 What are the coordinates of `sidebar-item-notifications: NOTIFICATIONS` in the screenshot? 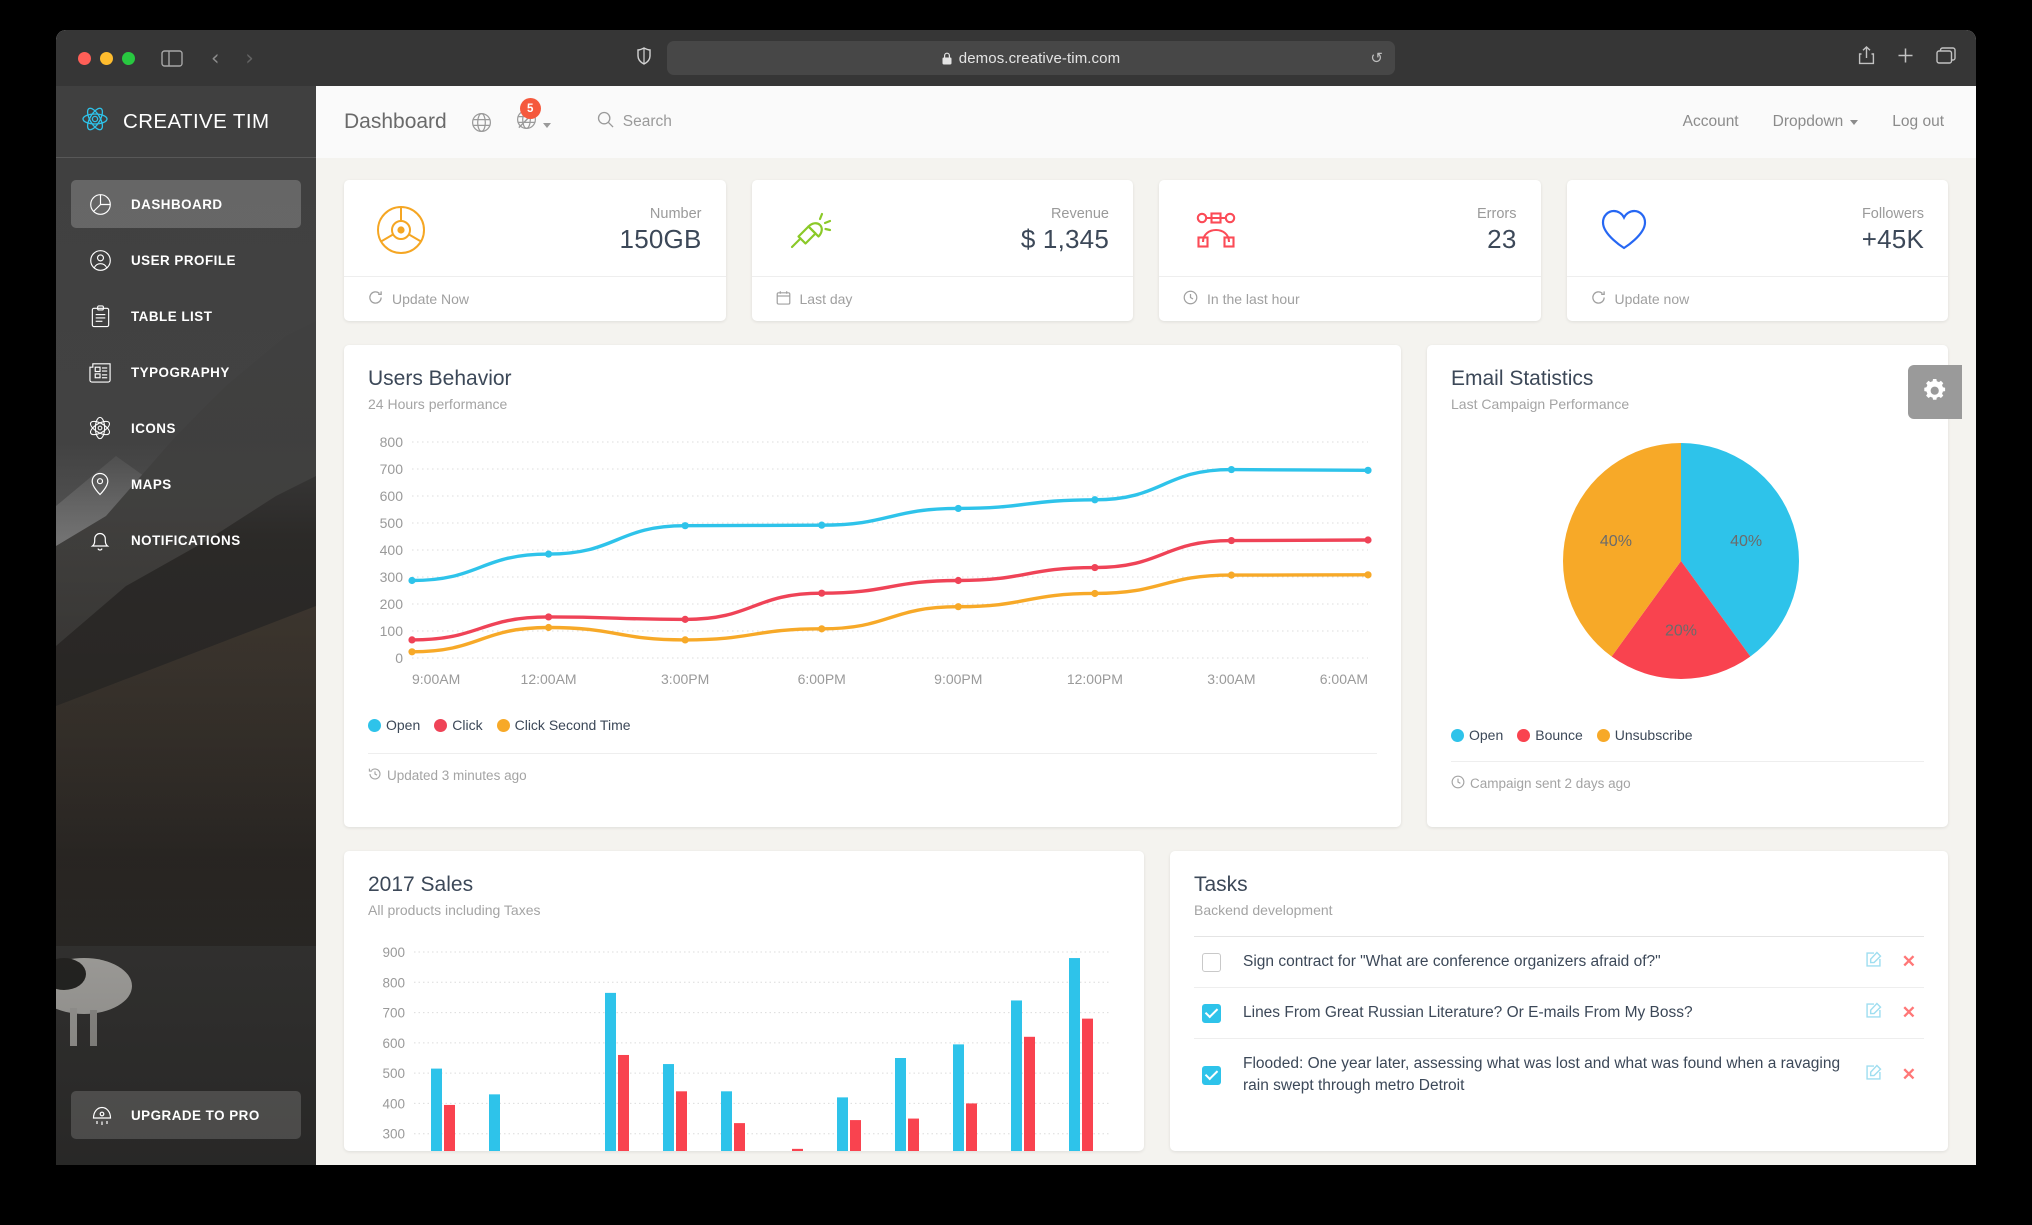 It's located at (186, 540).